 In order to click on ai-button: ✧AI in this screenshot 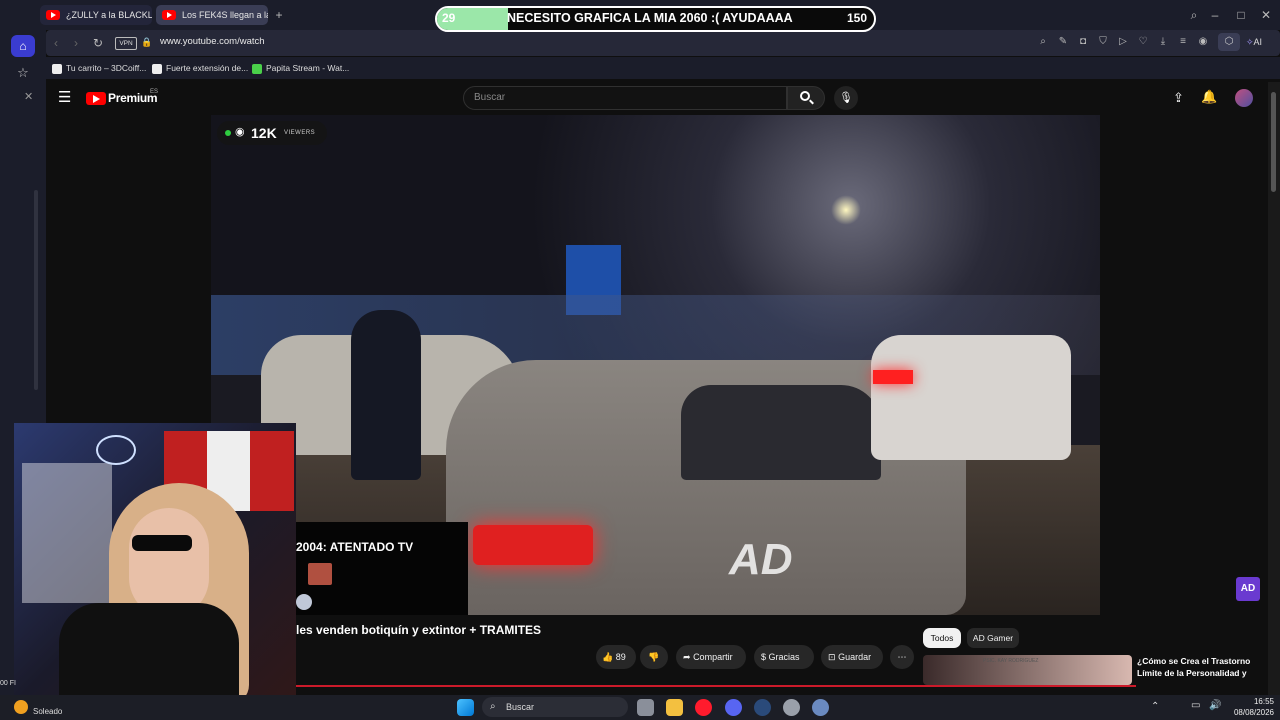, I will do `click(1261, 42)`.